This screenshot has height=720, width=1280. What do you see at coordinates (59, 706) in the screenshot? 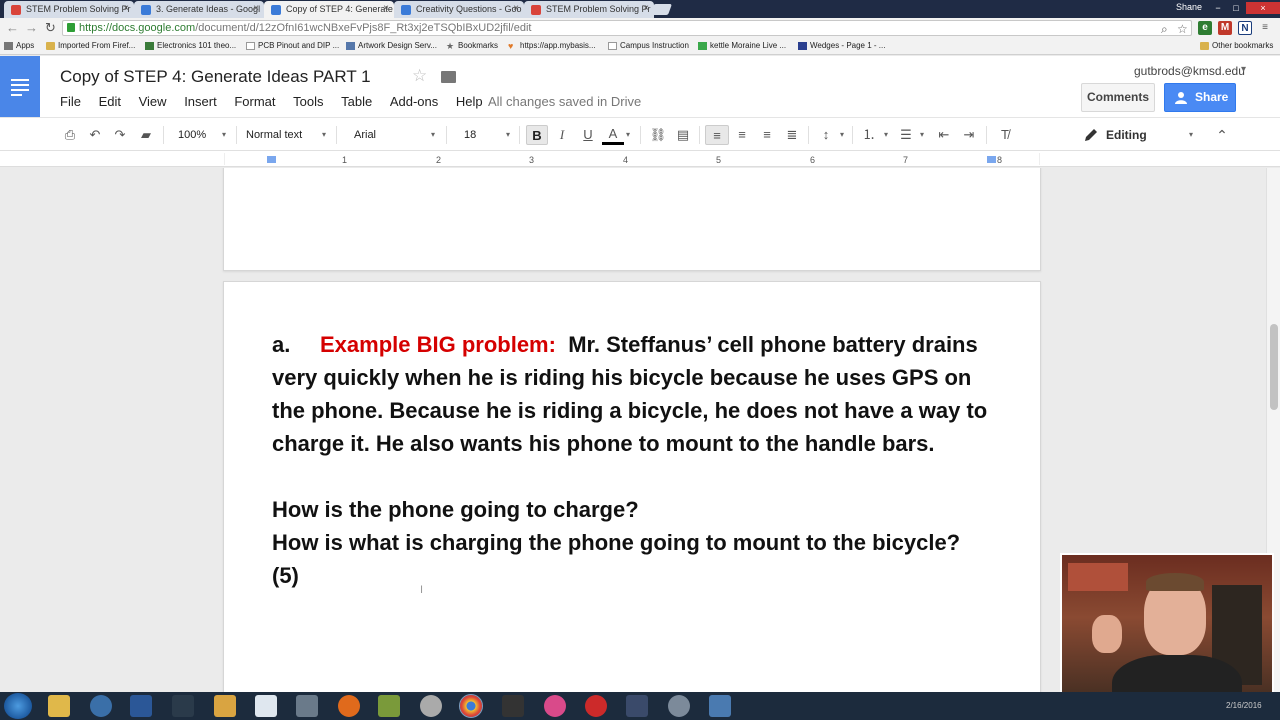
I see `file-explorer-icon` at bounding box center [59, 706].